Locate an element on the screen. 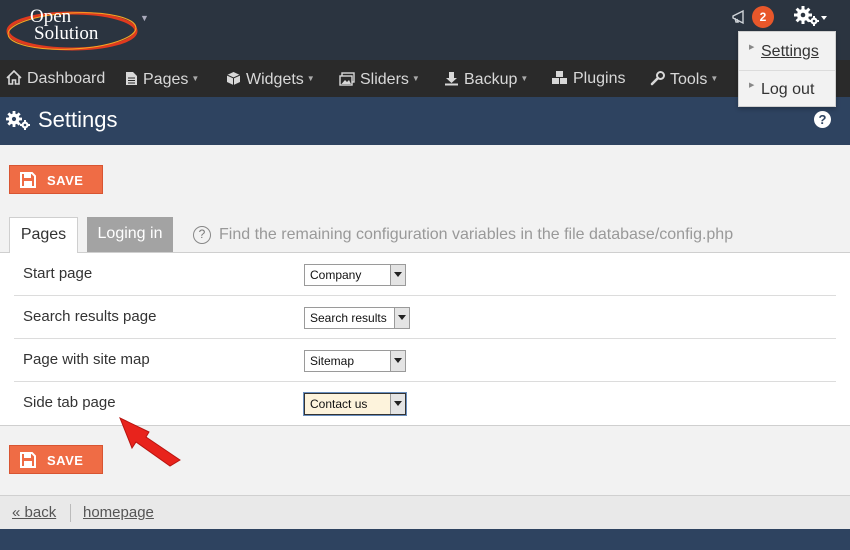  save-button-top: SAVE is located at coordinates (56, 179).